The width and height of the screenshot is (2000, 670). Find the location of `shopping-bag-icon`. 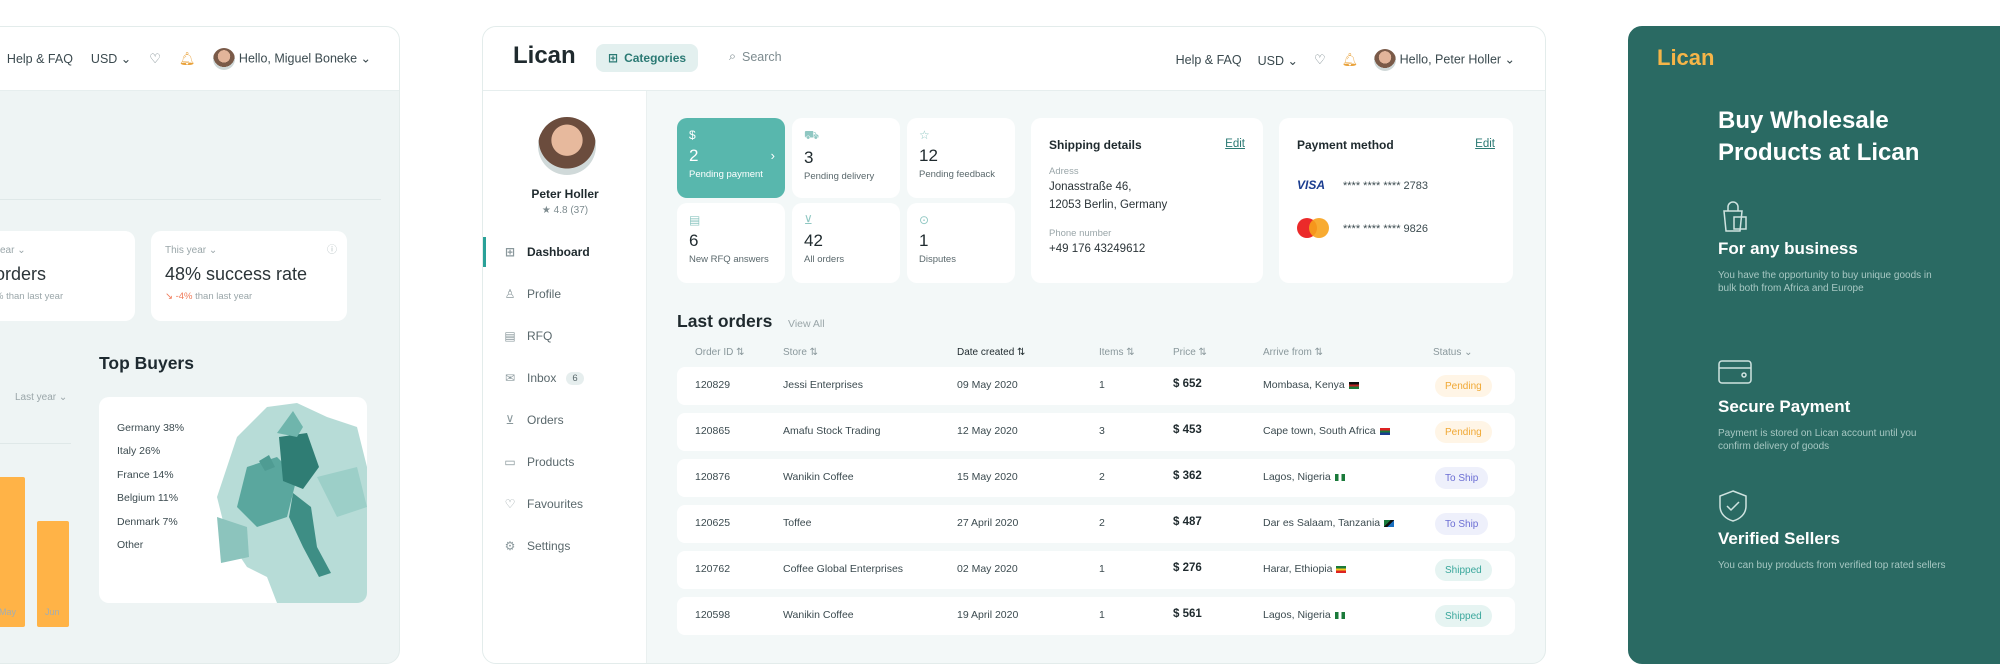

shopping-bag-icon is located at coordinates (1833, 216).